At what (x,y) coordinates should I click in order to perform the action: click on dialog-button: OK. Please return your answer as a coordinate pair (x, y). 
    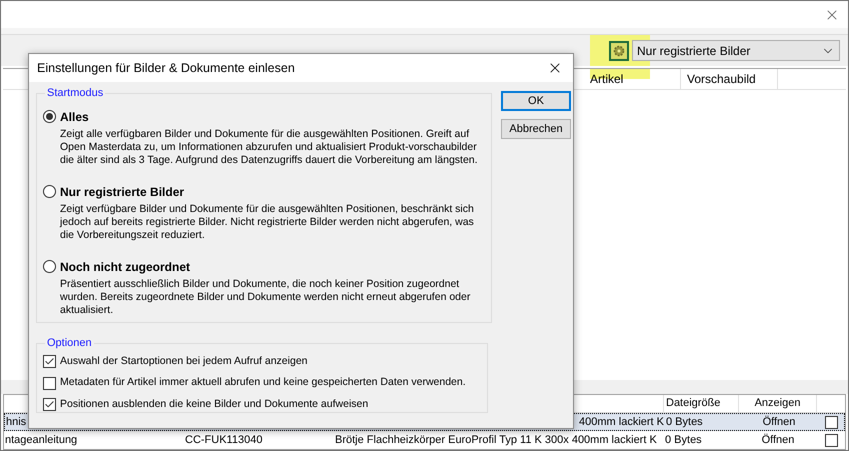
    Looking at the image, I should click on (536, 101).